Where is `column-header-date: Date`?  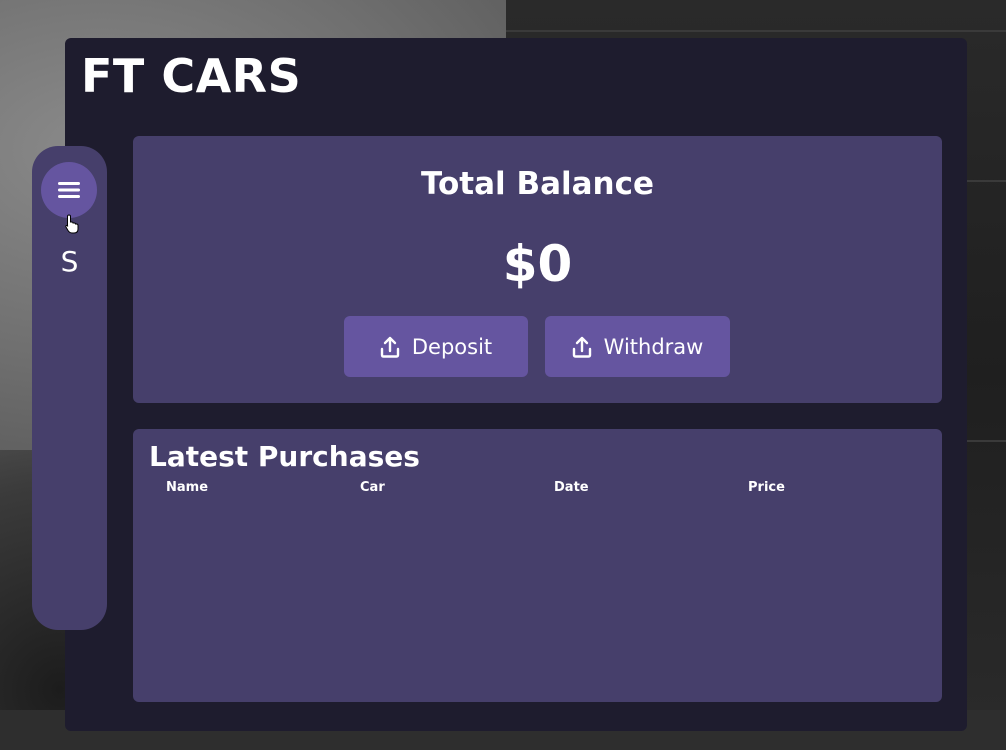 column-header-date: Date is located at coordinates (571, 487).